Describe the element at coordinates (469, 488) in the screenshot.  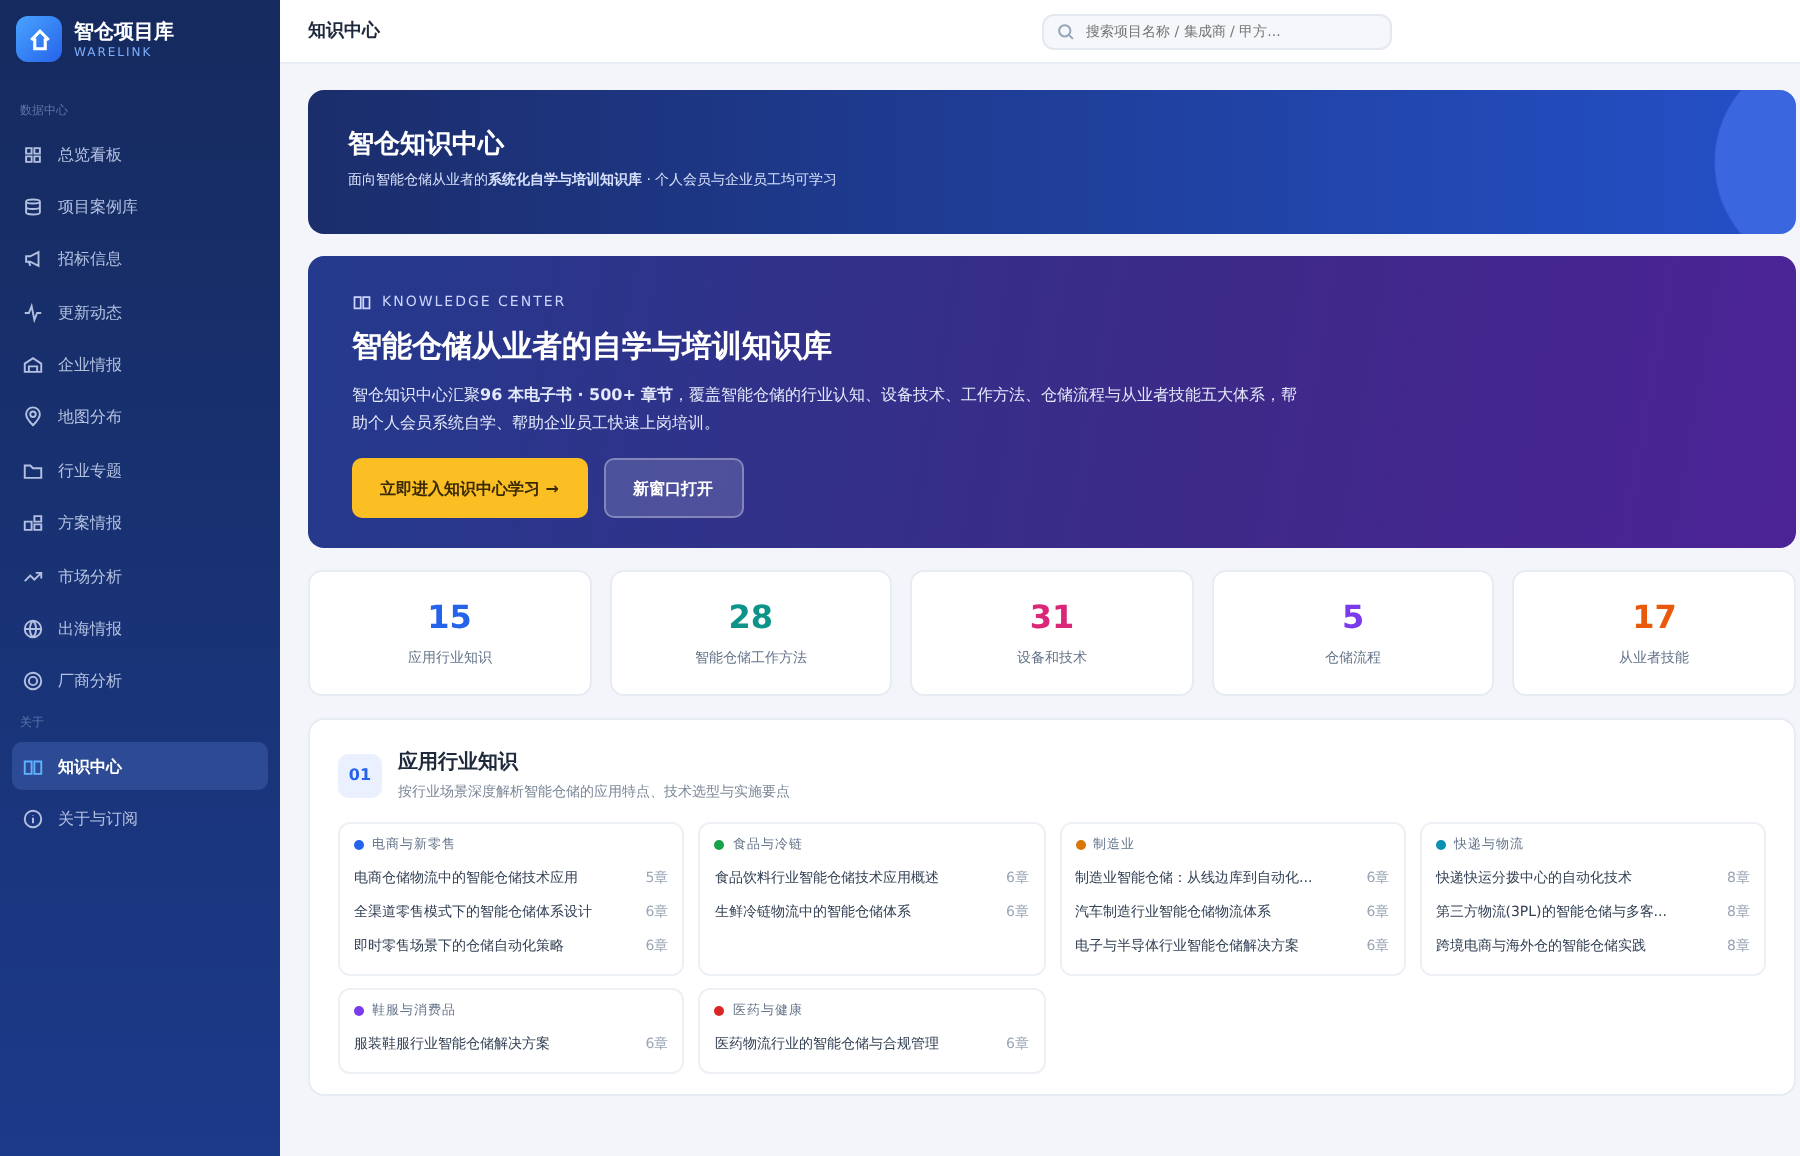
I see `start-learning-button: 立即进入知识中心学习 →` at that location.